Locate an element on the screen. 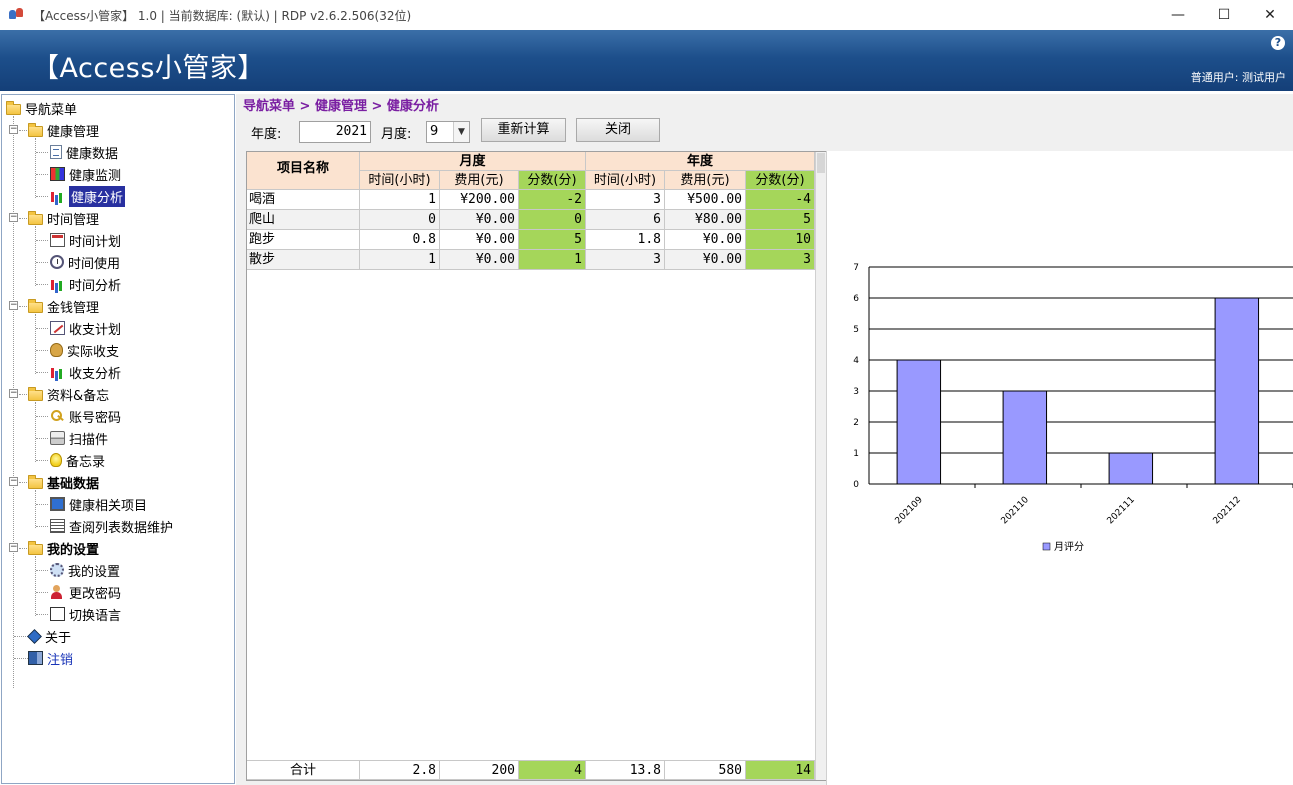  nav-item-2-1: 实际收支 is located at coordinates (84, 350).